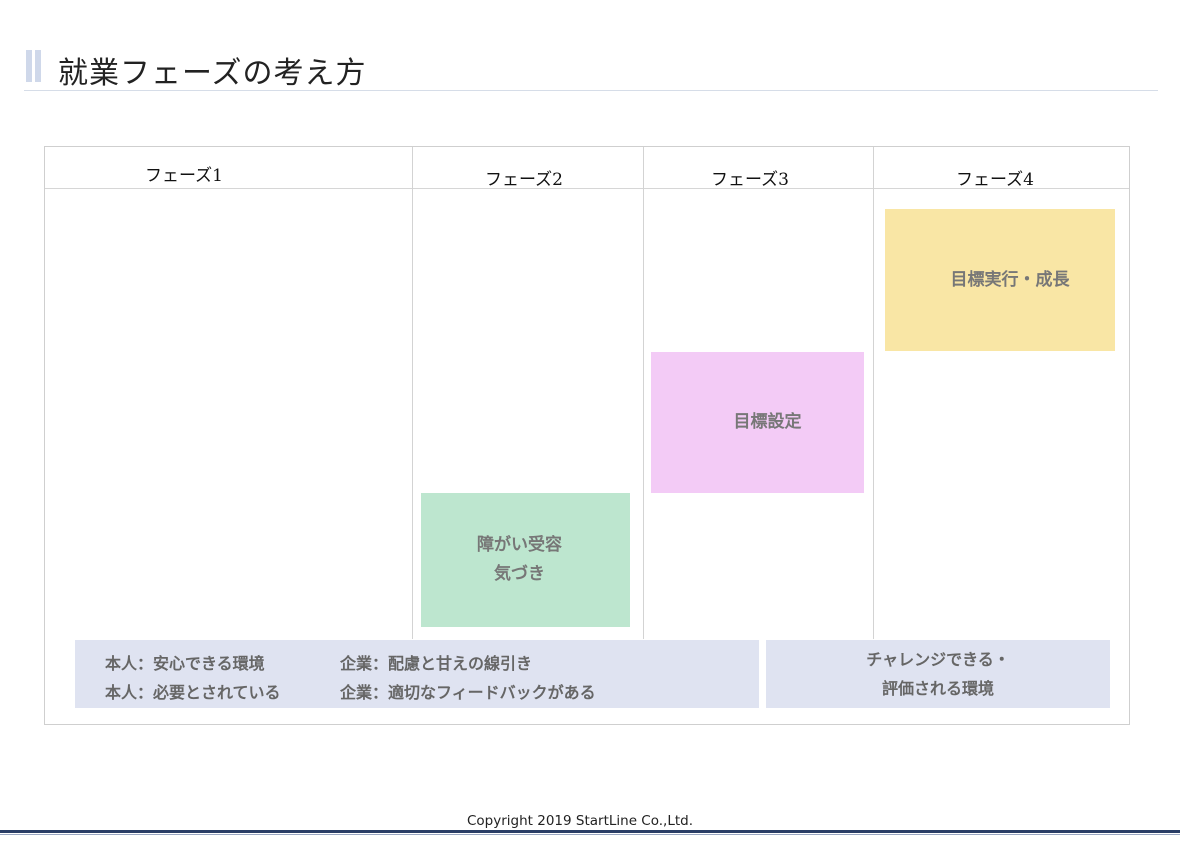 This screenshot has width=1180, height=846. I want to click on copyright-text: Copyright 2019 StartLine Co.,Ltd., so click(579, 821).